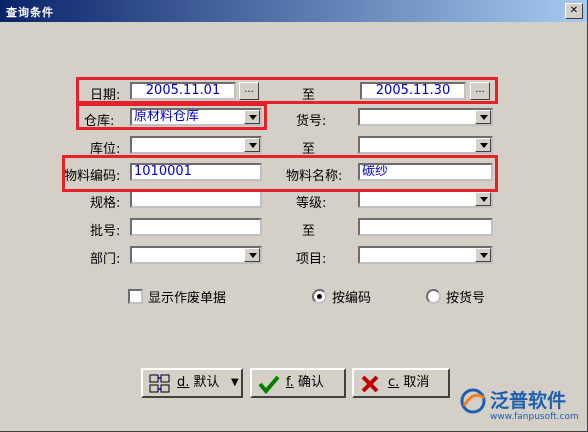 The width and height of the screenshot is (588, 432). I want to click on item-no-select, so click(425, 117).